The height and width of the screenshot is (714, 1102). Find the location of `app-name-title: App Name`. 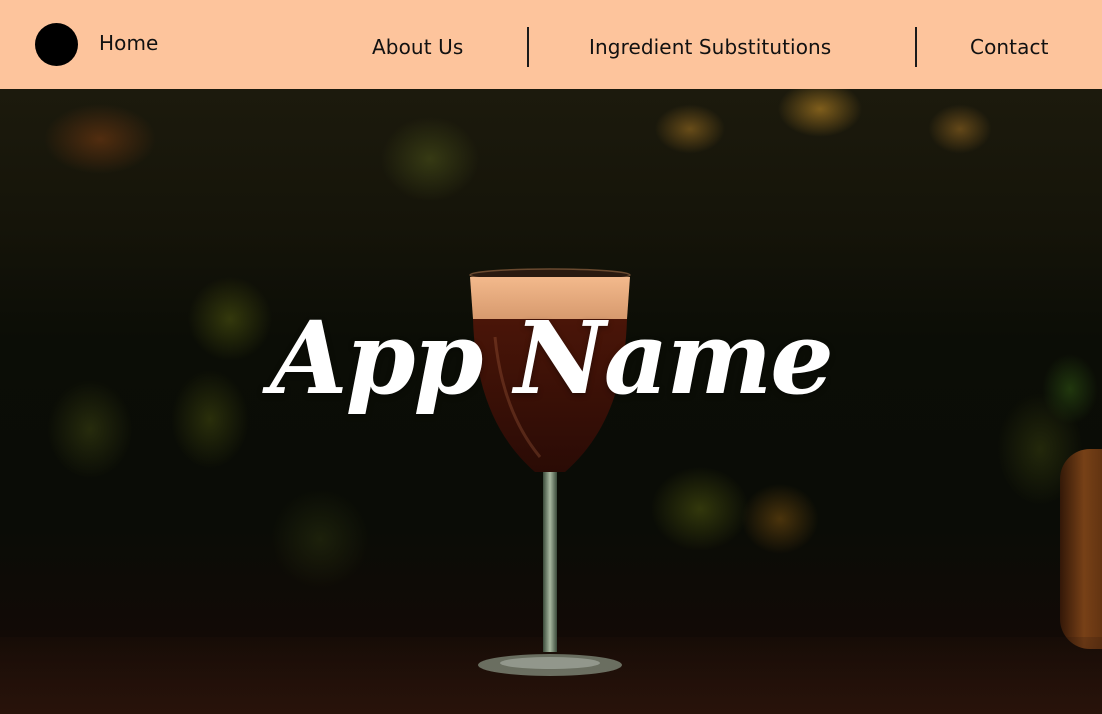

app-name-title: App Name is located at coordinates (552, 358).